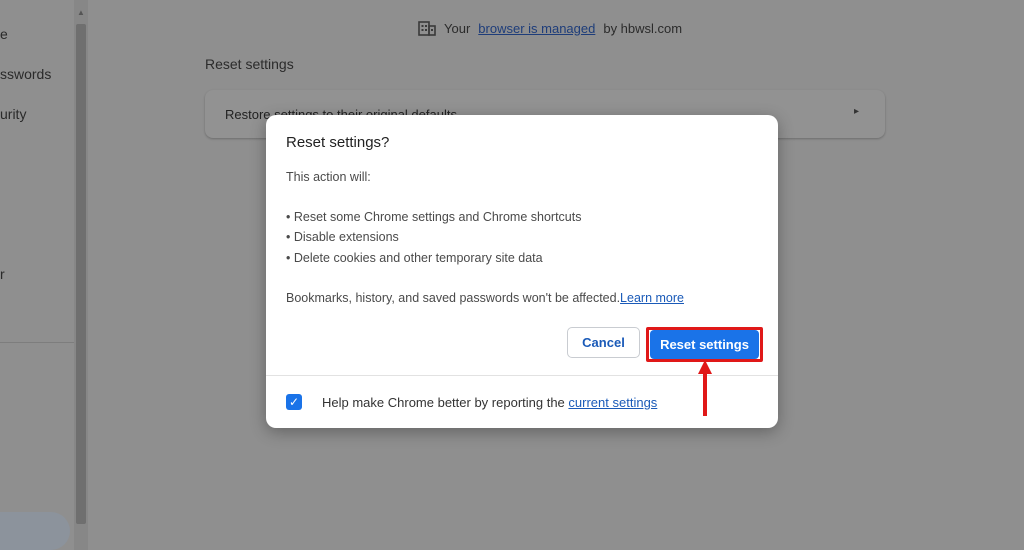 The image size is (1024, 550). What do you see at coordinates (643, 28) in the screenshot?
I see `banner-suffix: by hbwsl.com` at bounding box center [643, 28].